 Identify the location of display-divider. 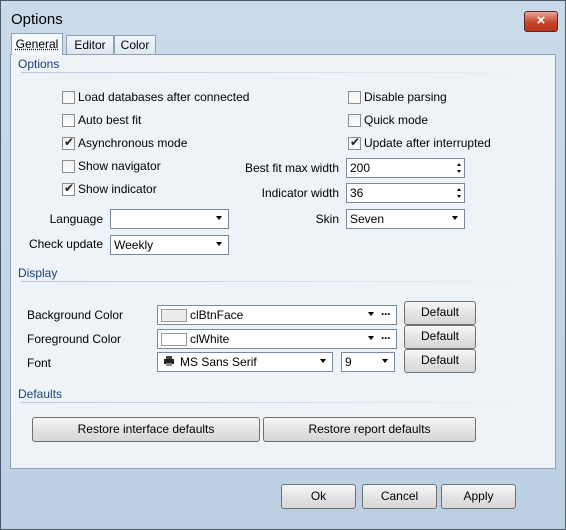
(281, 281).